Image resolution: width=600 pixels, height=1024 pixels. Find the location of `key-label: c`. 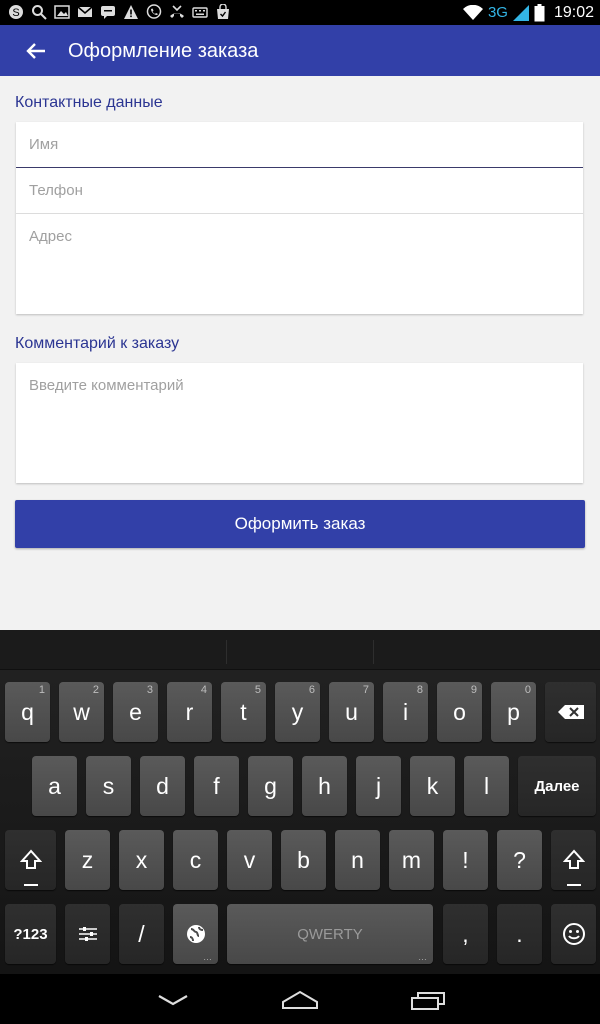

key-label: c is located at coordinates (195, 859).